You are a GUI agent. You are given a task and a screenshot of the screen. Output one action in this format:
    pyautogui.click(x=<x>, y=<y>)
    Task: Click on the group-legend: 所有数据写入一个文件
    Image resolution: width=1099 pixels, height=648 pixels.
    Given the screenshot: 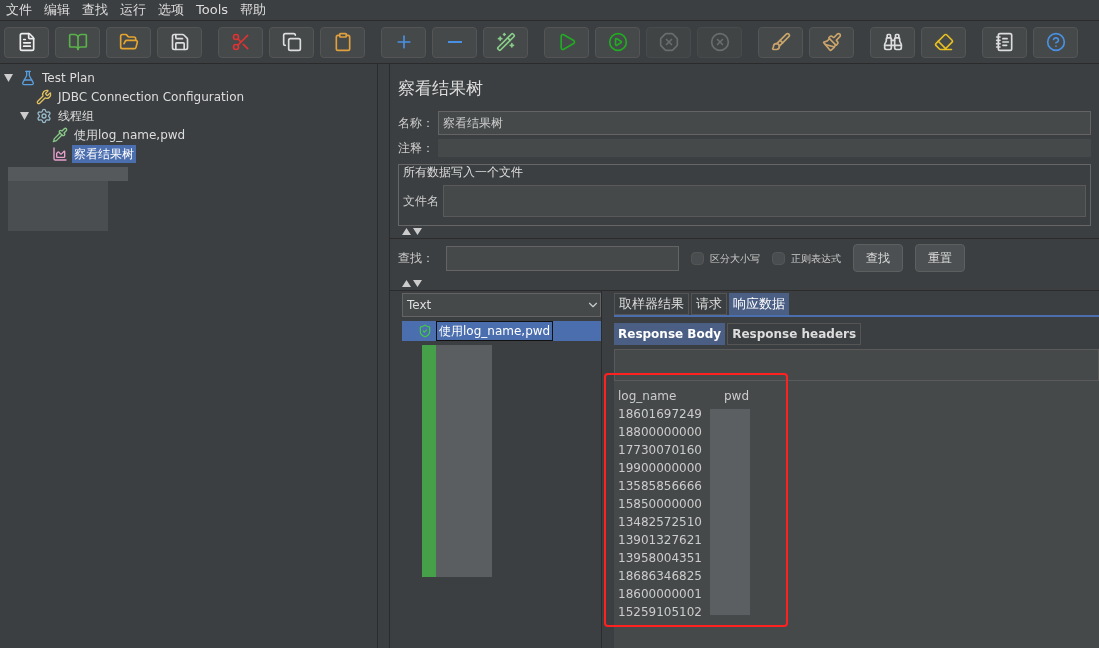 What is the action you would take?
    pyautogui.click(x=744, y=171)
    